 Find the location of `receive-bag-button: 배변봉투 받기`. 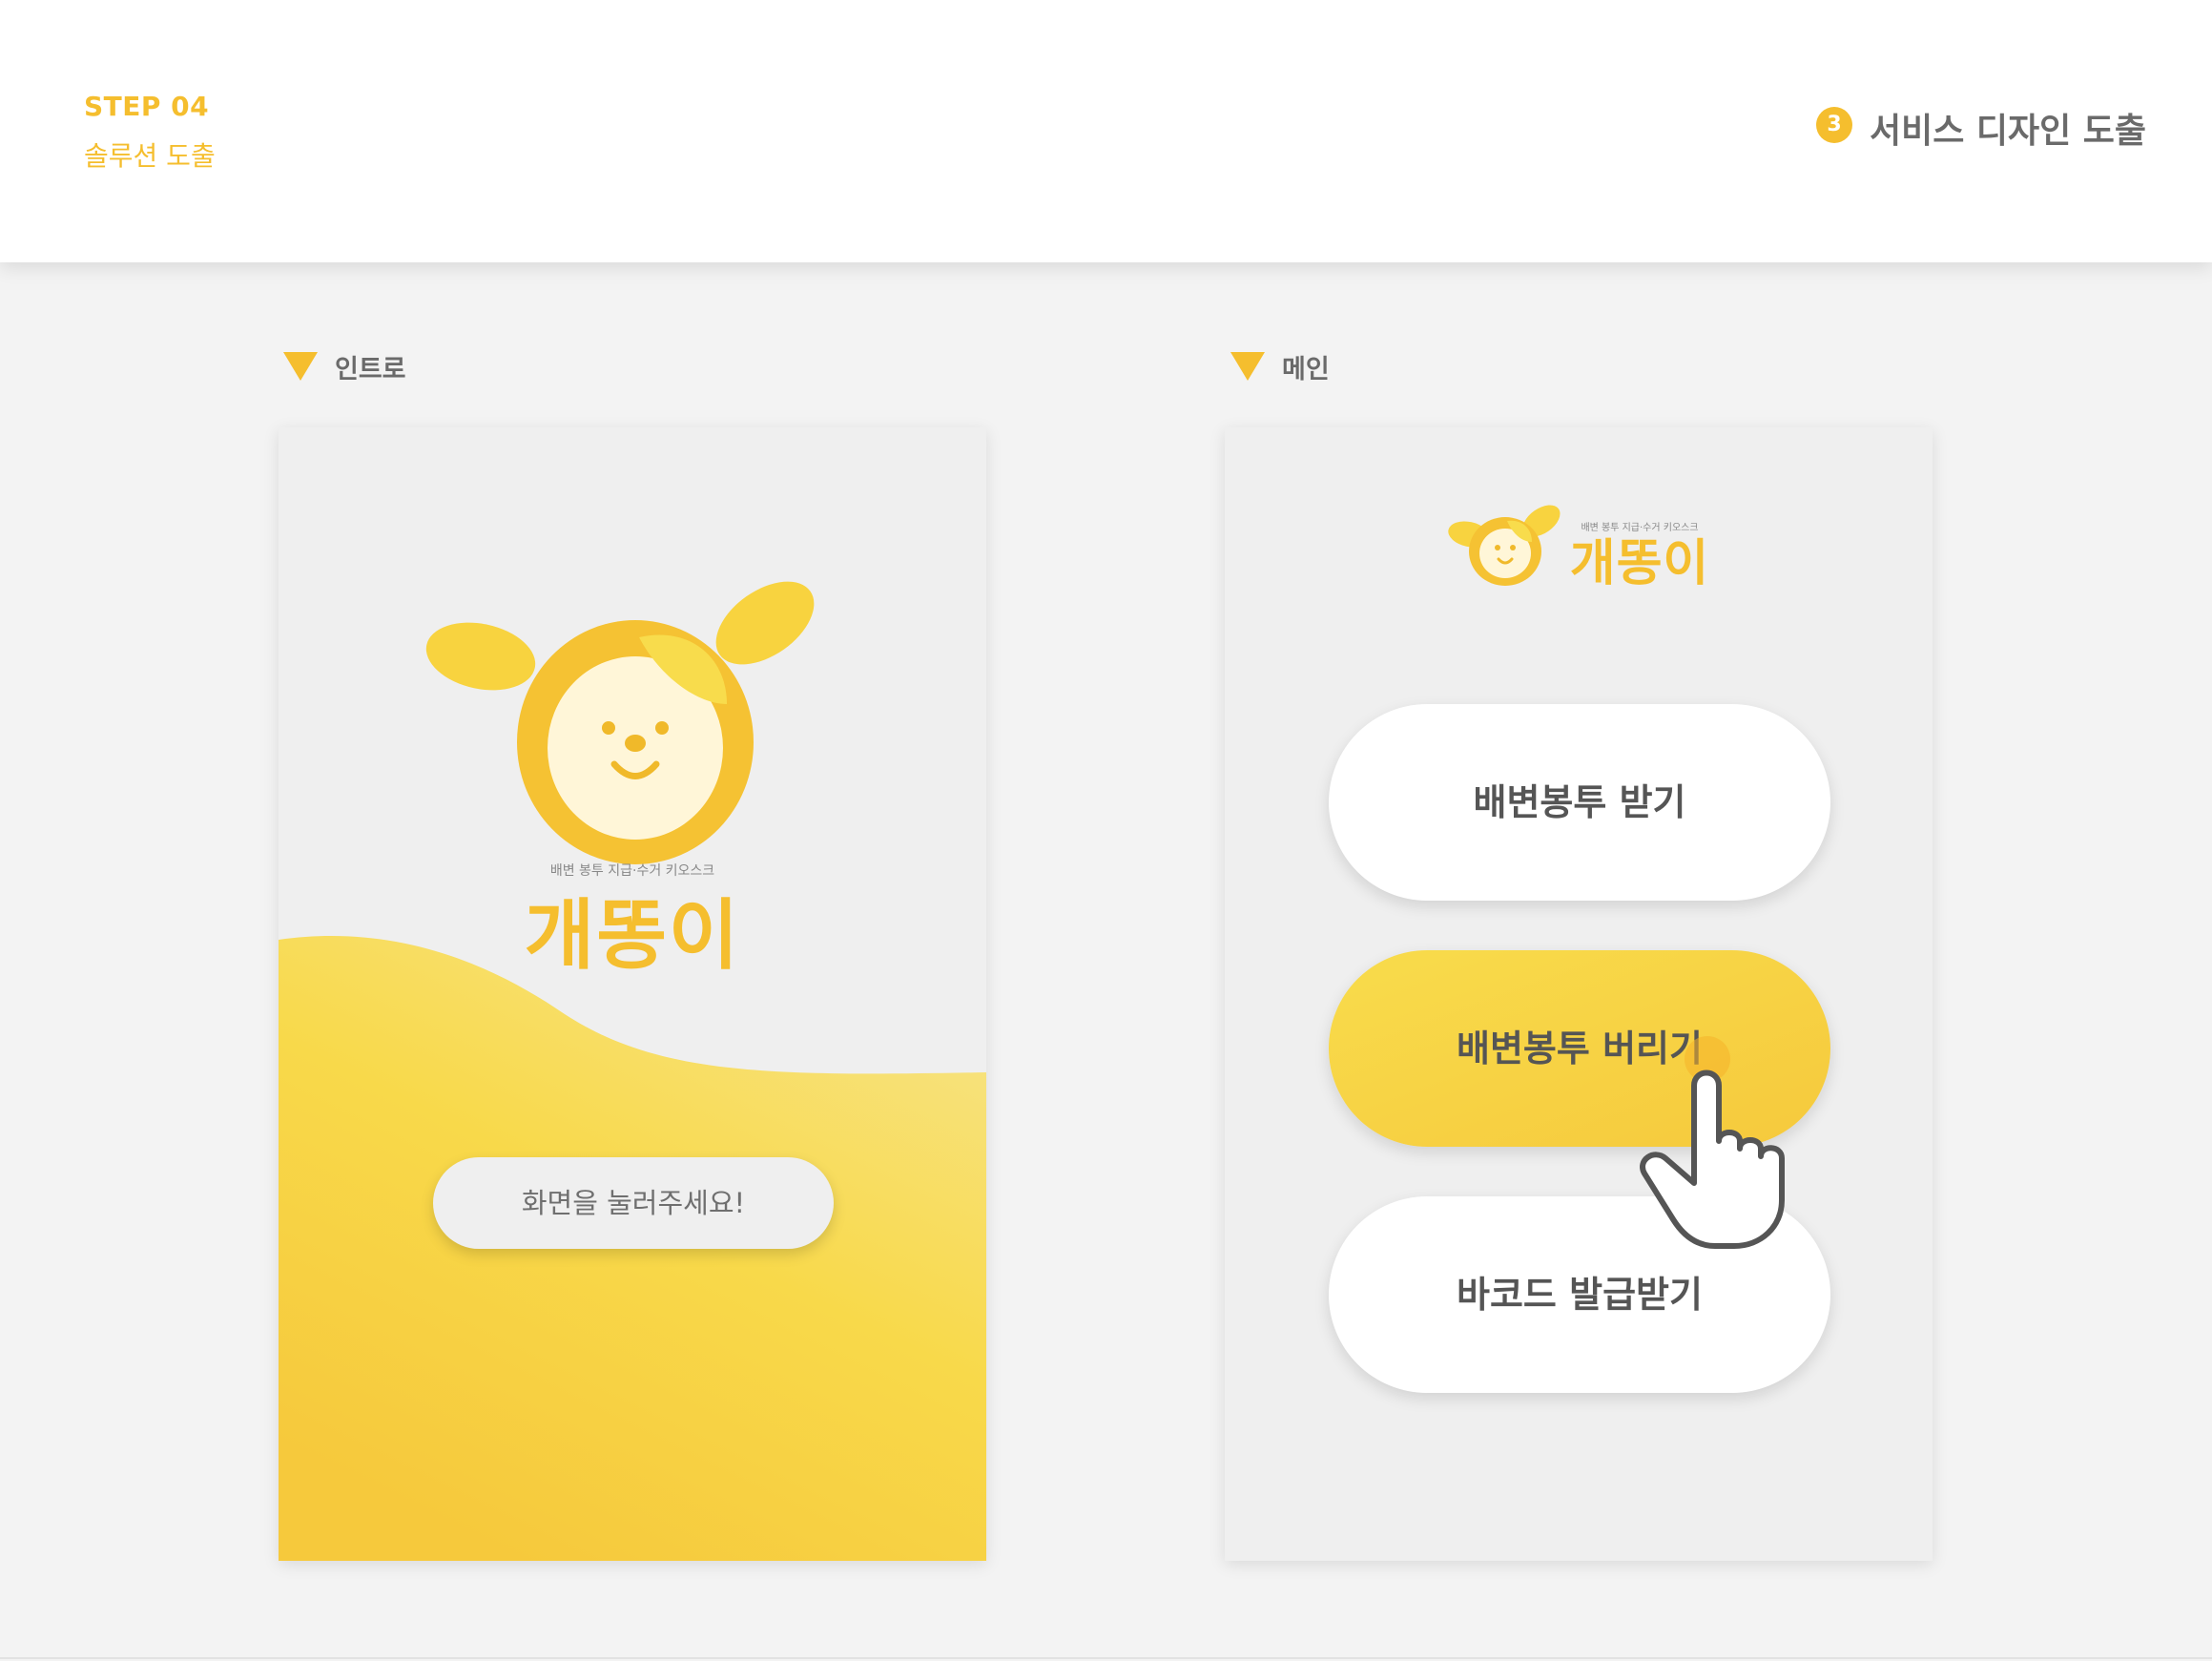

receive-bag-button: 배변봉투 받기 is located at coordinates (1579, 802).